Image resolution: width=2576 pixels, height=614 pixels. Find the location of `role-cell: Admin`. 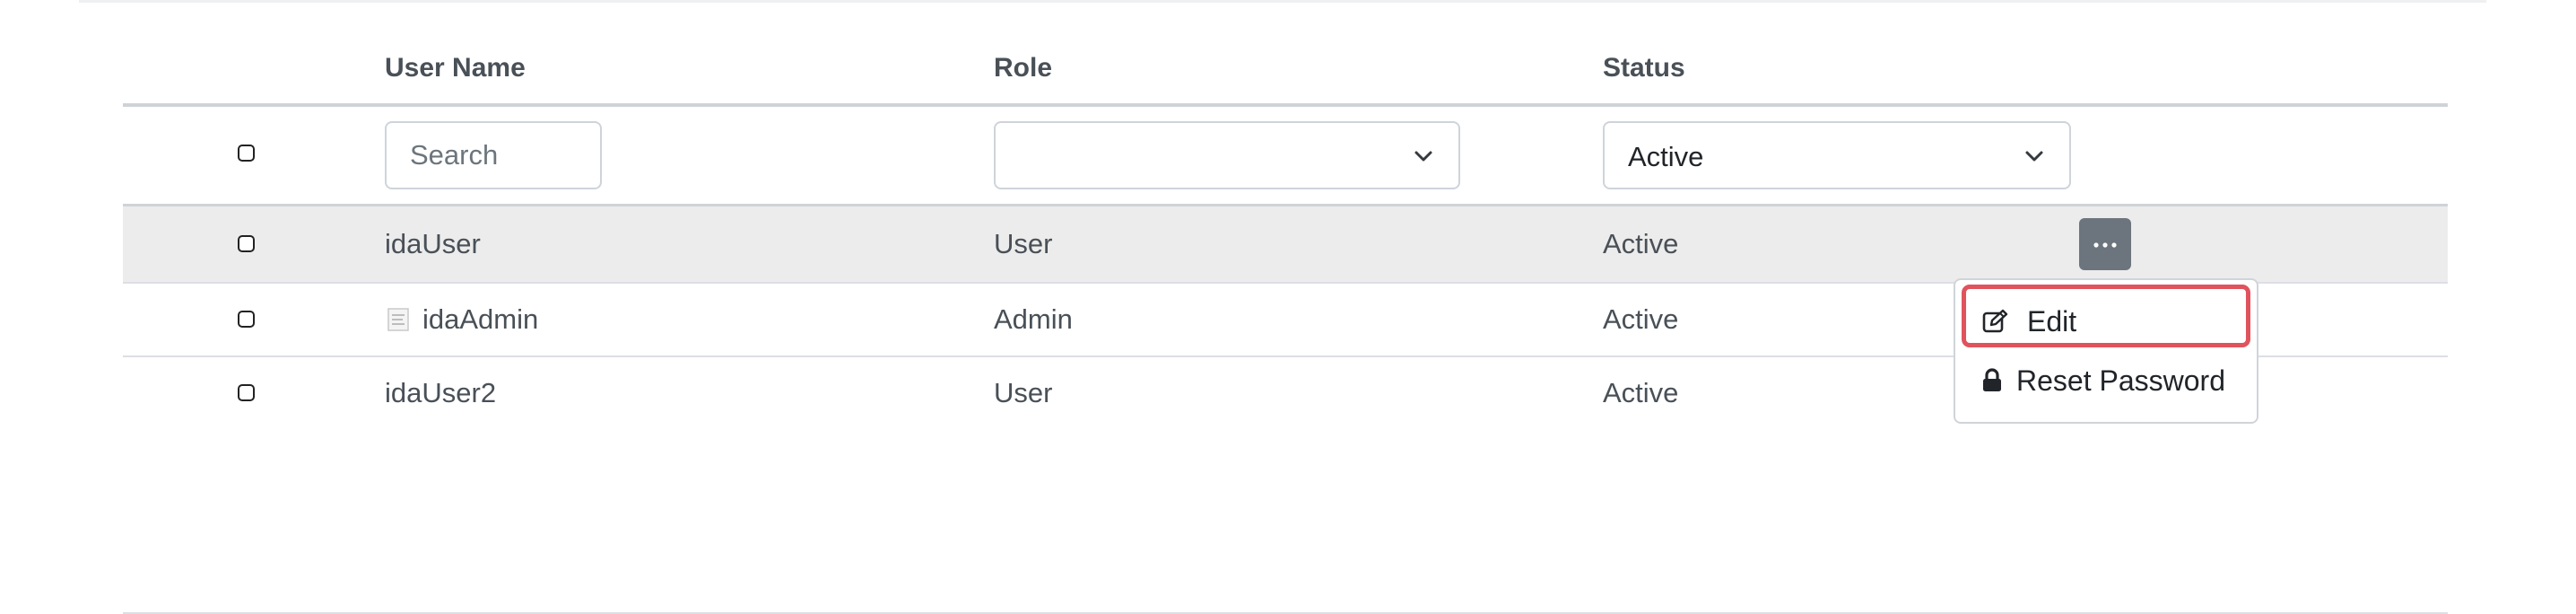

role-cell: Admin is located at coordinates (1033, 319).